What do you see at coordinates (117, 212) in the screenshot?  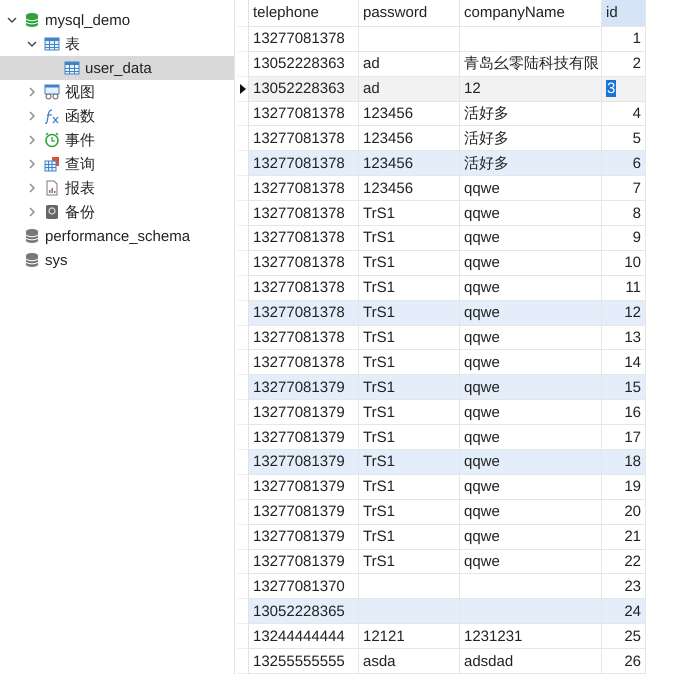 I see `tree-item: 备份` at bounding box center [117, 212].